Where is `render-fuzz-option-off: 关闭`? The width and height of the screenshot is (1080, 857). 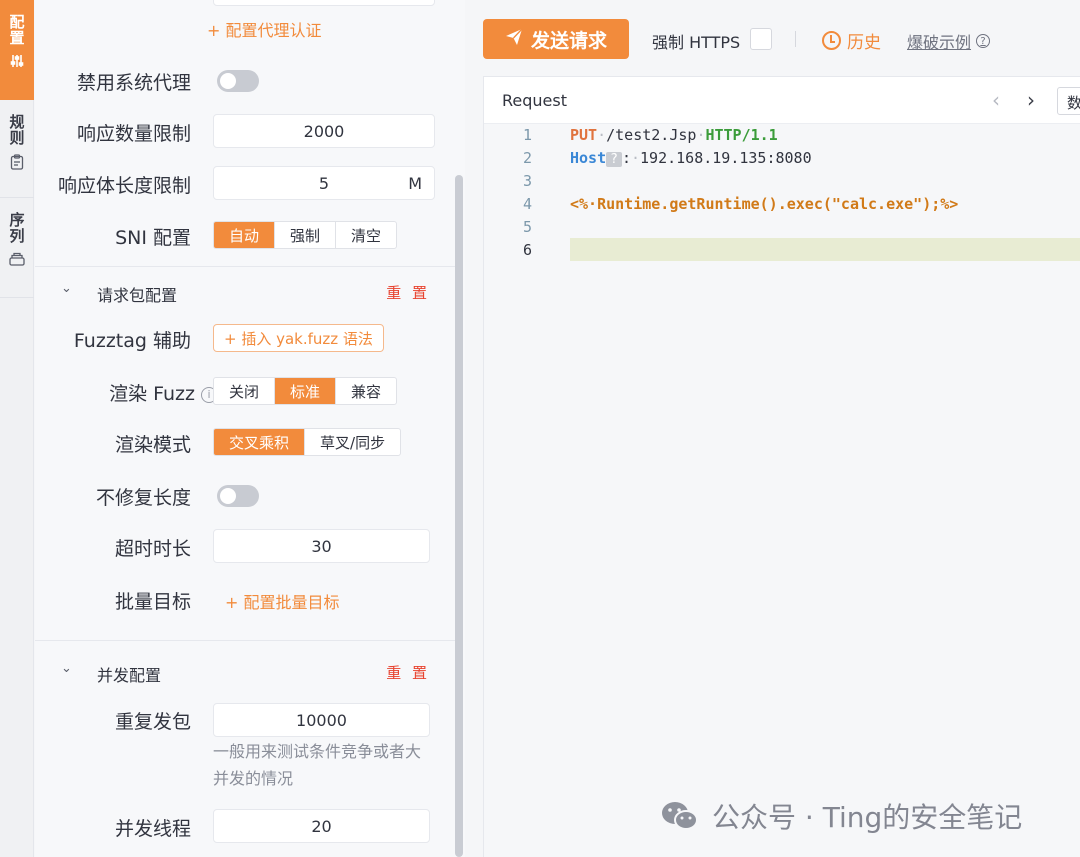
render-fuzz-option-off: 关闭 is located at coordinates (245, 391).